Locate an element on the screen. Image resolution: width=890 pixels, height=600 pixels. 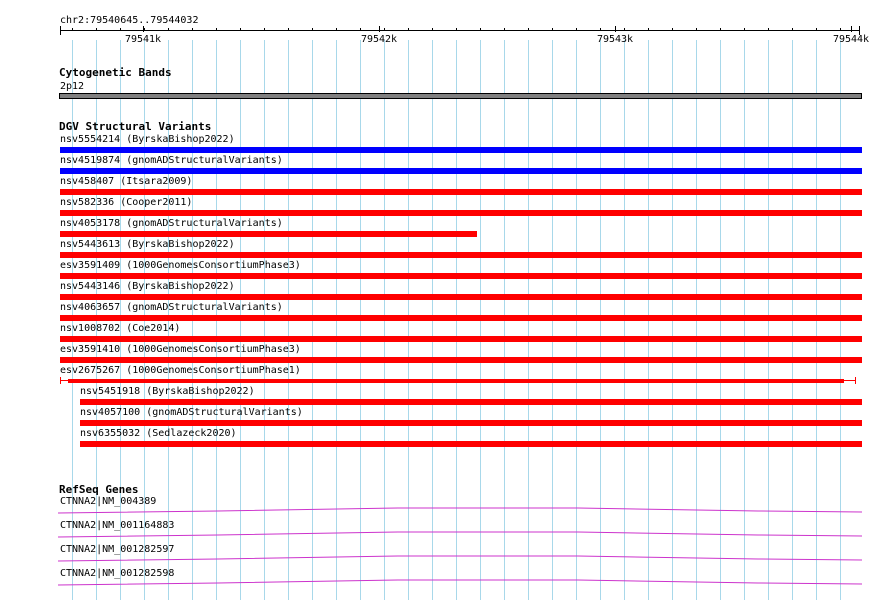
dgv-feature-label: nsv582336 (Cooper2011) is located at coordinates (126, 202).